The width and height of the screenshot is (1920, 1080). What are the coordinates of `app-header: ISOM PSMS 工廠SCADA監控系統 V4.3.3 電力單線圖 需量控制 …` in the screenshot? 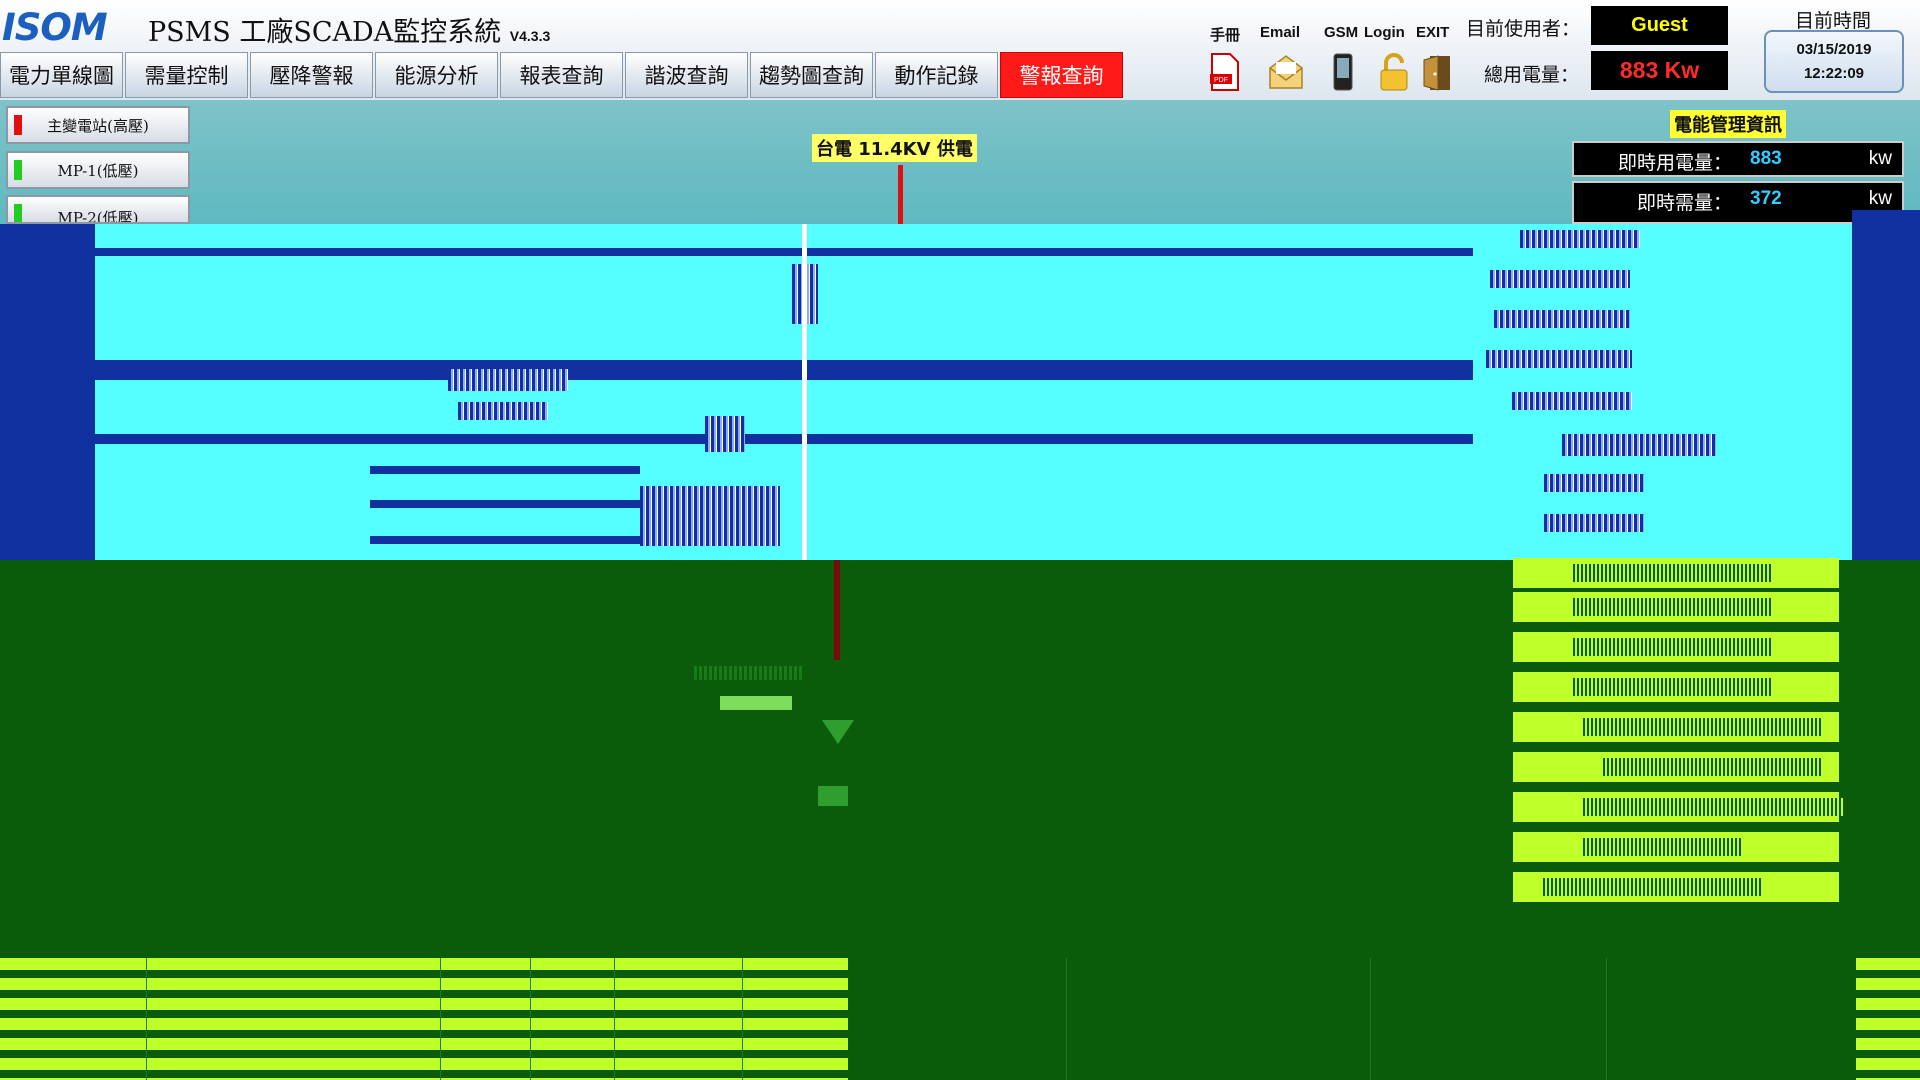 It's located at (960, 50).